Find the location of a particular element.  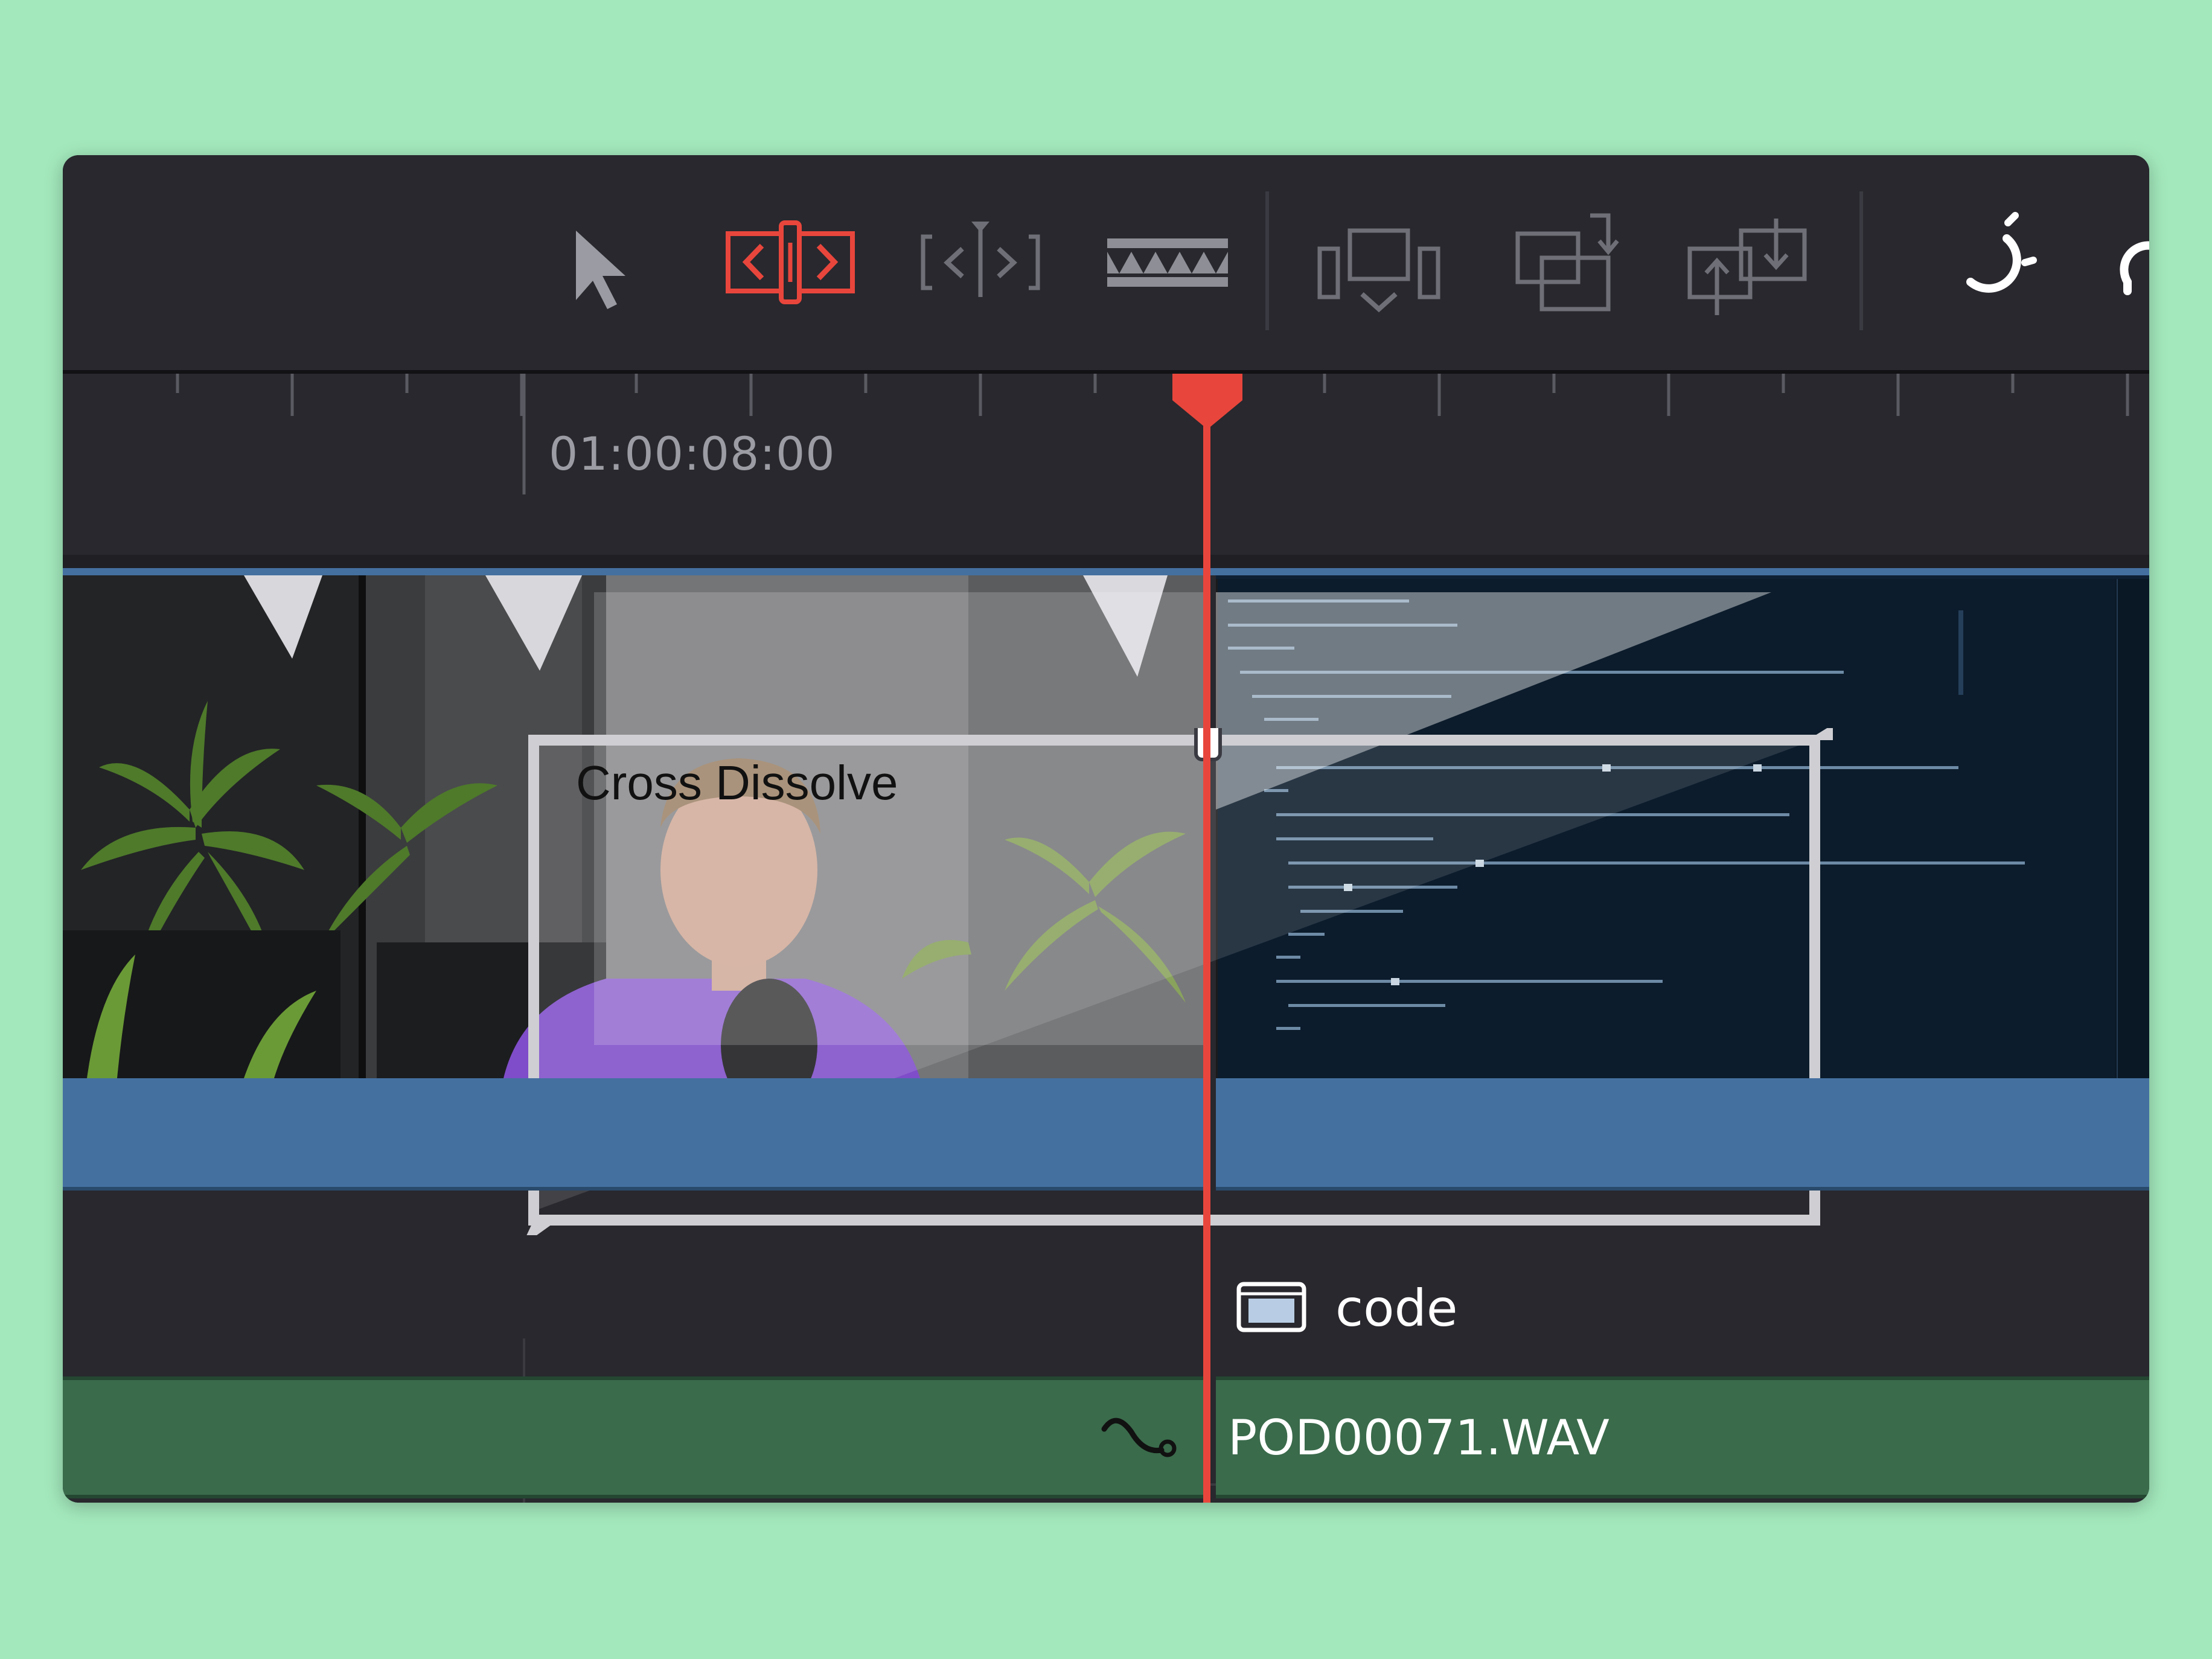

video-clip-left-bar is located at coordinates (633, 1134).